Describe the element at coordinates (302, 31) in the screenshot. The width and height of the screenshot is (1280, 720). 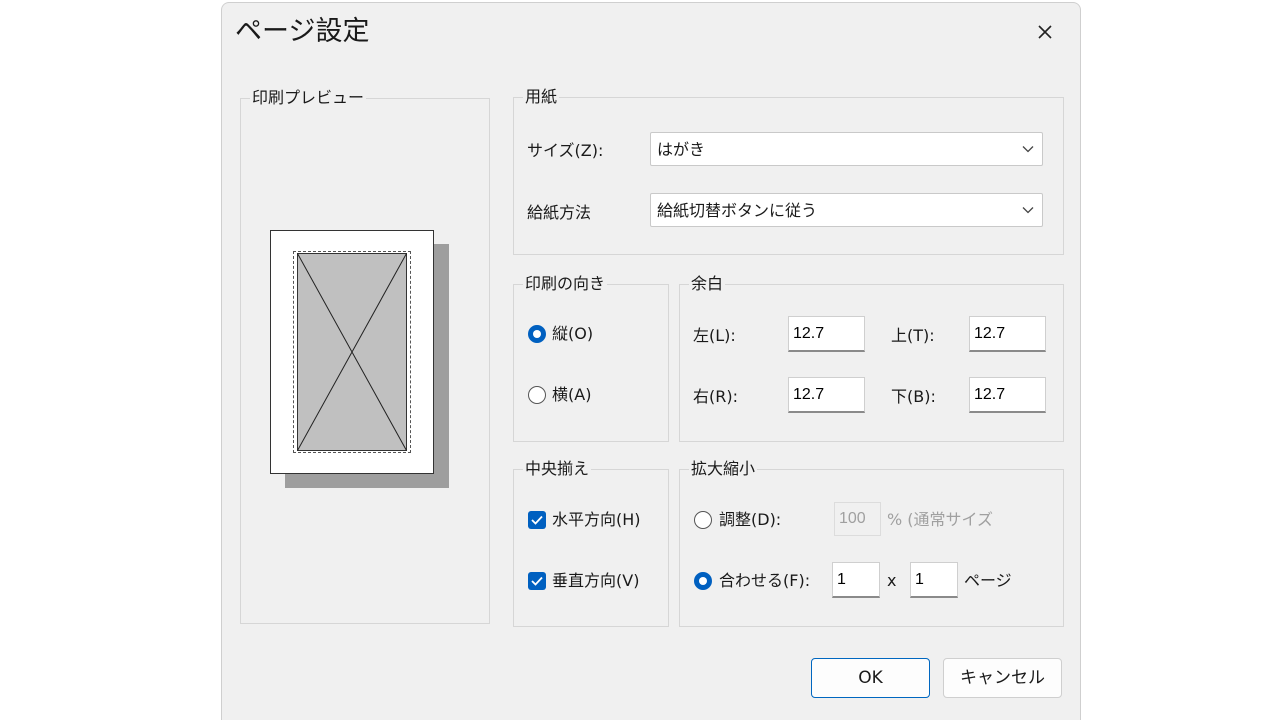
I see `dialog-title: ページ設定` at that location.